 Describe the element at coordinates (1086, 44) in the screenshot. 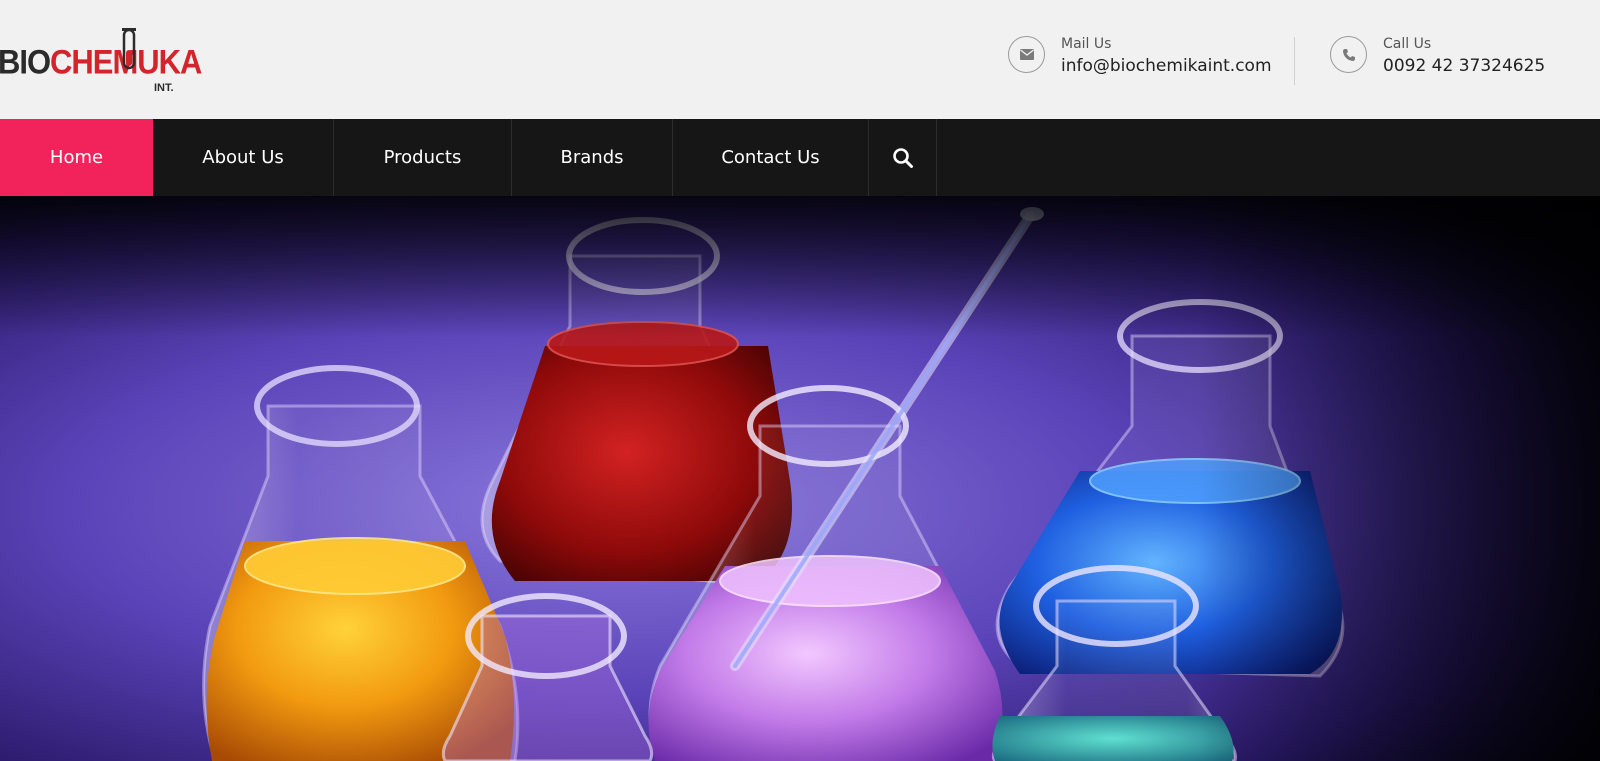

I see `mail-us-label: Mail Us` at that location.